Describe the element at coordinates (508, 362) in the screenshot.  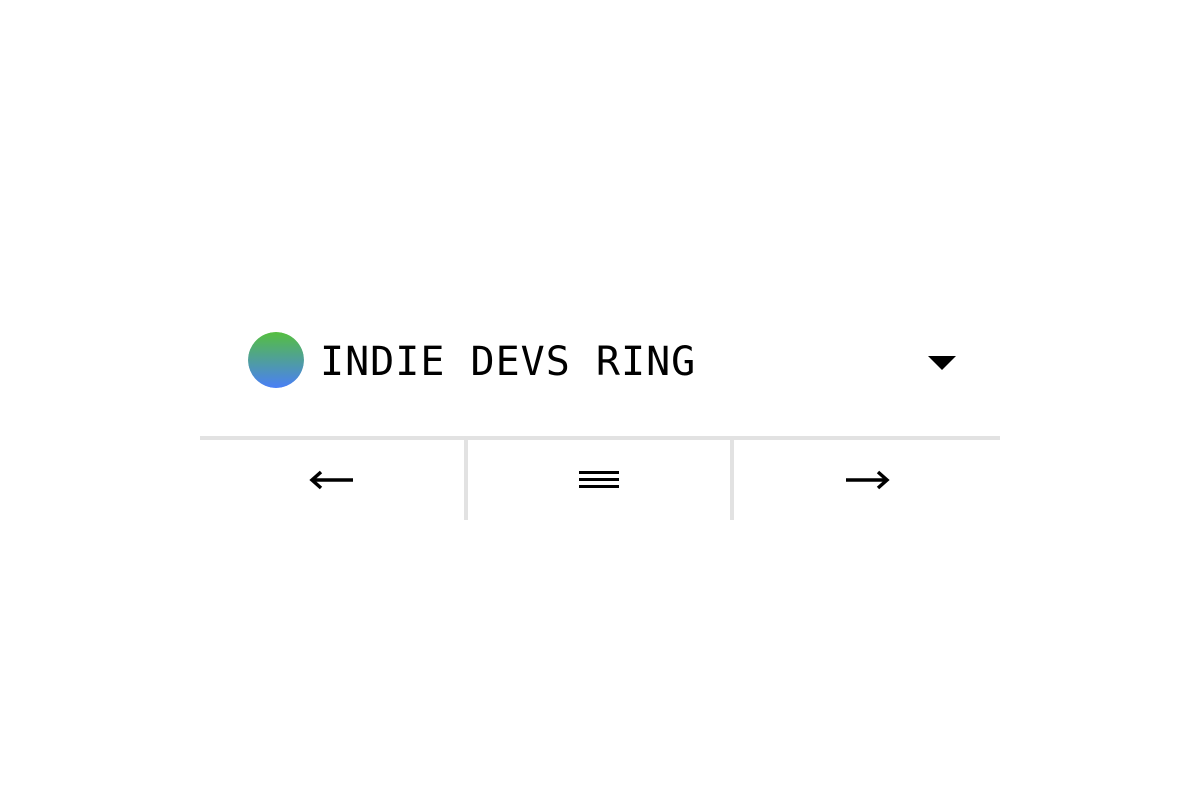
I see `ring-title: INDIE DEVS RING` at that location.